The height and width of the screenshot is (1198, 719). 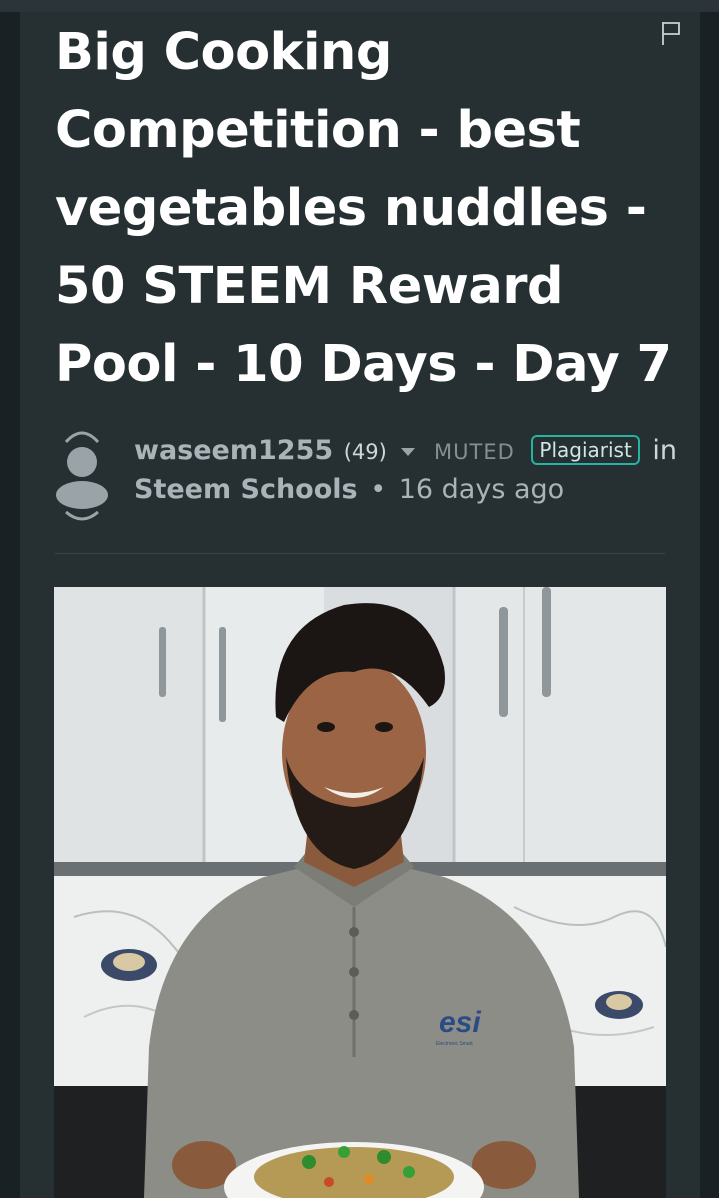 I want to click on shirt-logo-sub: Electronic Smart, so click(x=454, y=1044).